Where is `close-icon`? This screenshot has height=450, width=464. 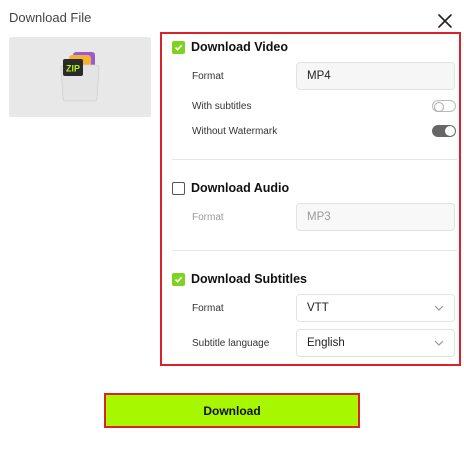 close-icon is located at coordinates (445, 21).